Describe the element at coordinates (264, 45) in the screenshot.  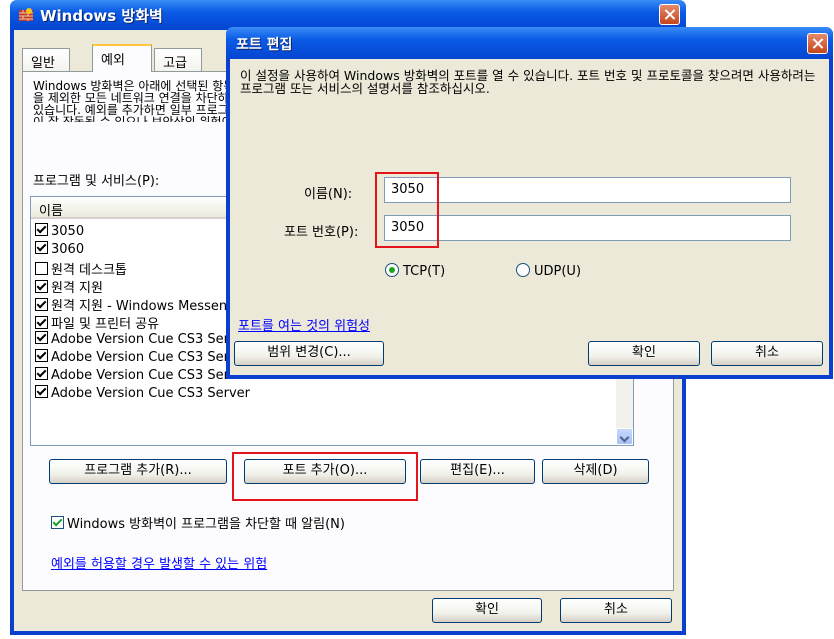
I see `port-dialog-title: 포트 편집` at that location.